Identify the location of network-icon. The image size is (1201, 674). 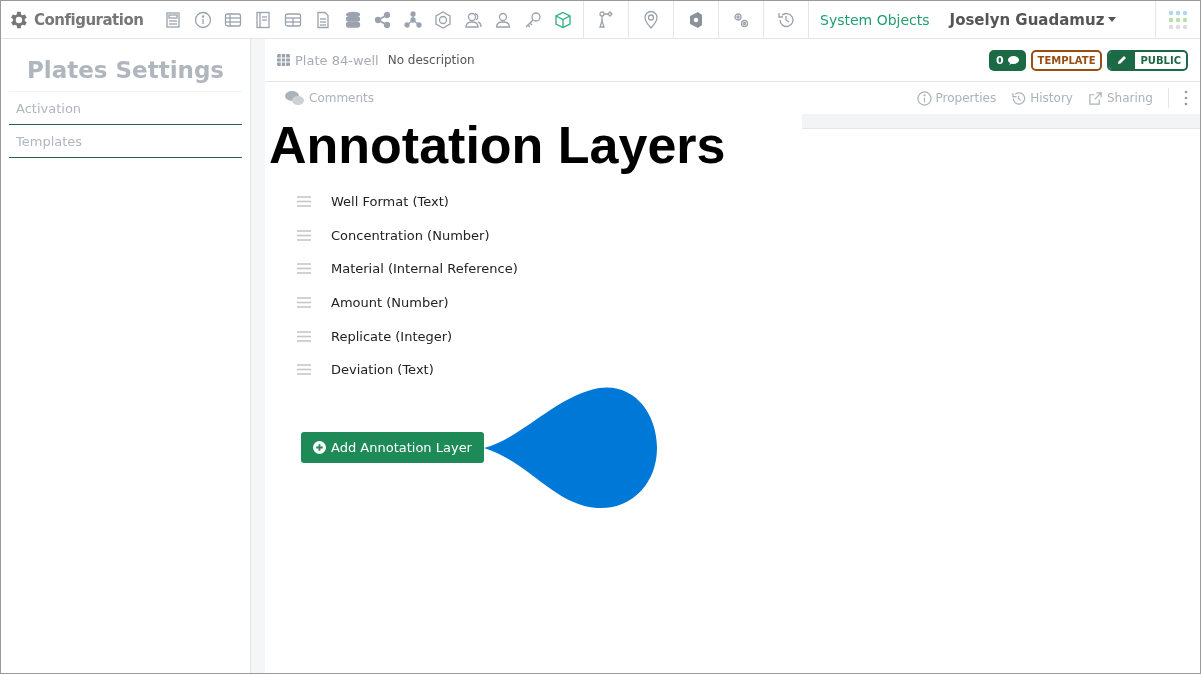
(413, 19).